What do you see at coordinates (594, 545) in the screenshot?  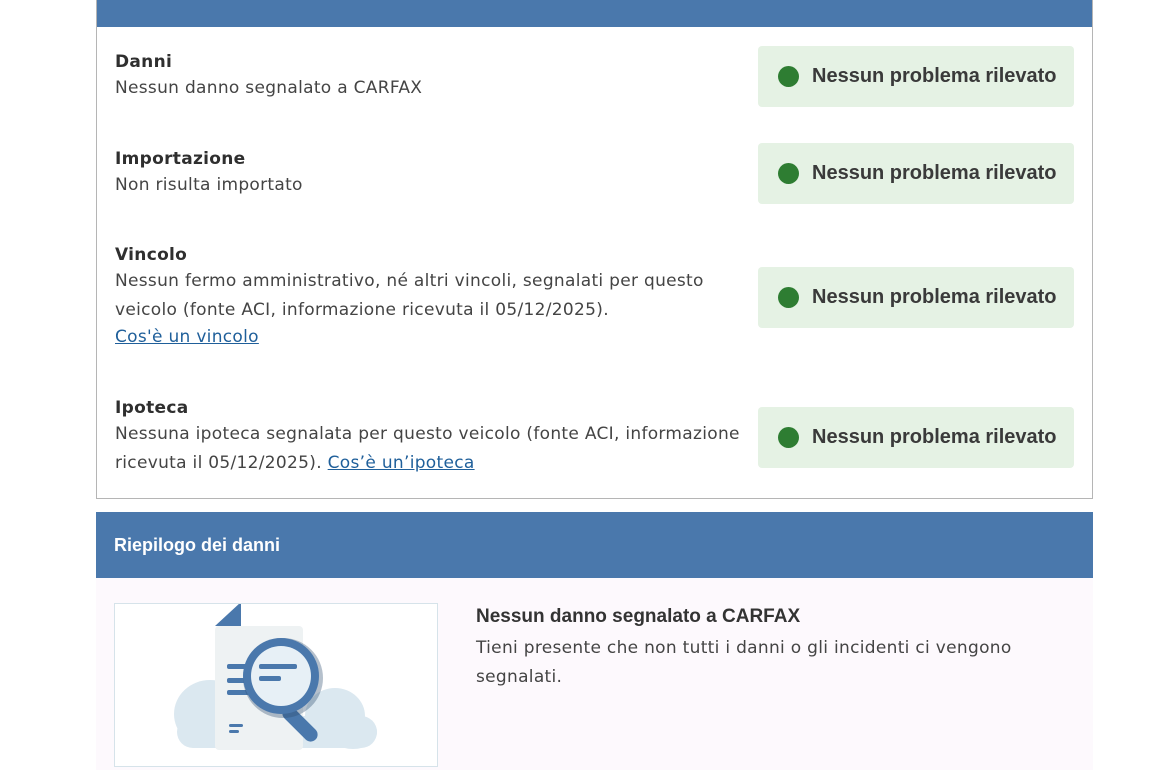 I see `summary-header: Riepilogo dei danni` at bounding box center [594, 545].